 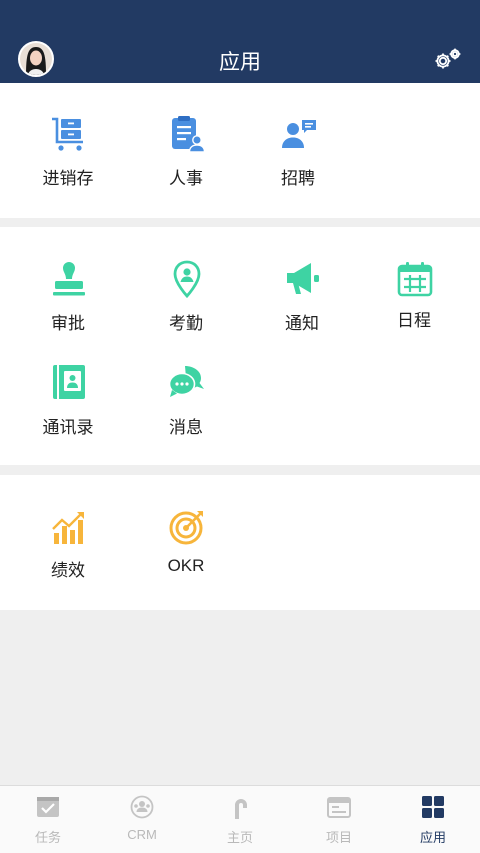 What do you see at coordinates (447, 60) in the screenshot?
I see `settings-icon` at bounding box center [447, 60].